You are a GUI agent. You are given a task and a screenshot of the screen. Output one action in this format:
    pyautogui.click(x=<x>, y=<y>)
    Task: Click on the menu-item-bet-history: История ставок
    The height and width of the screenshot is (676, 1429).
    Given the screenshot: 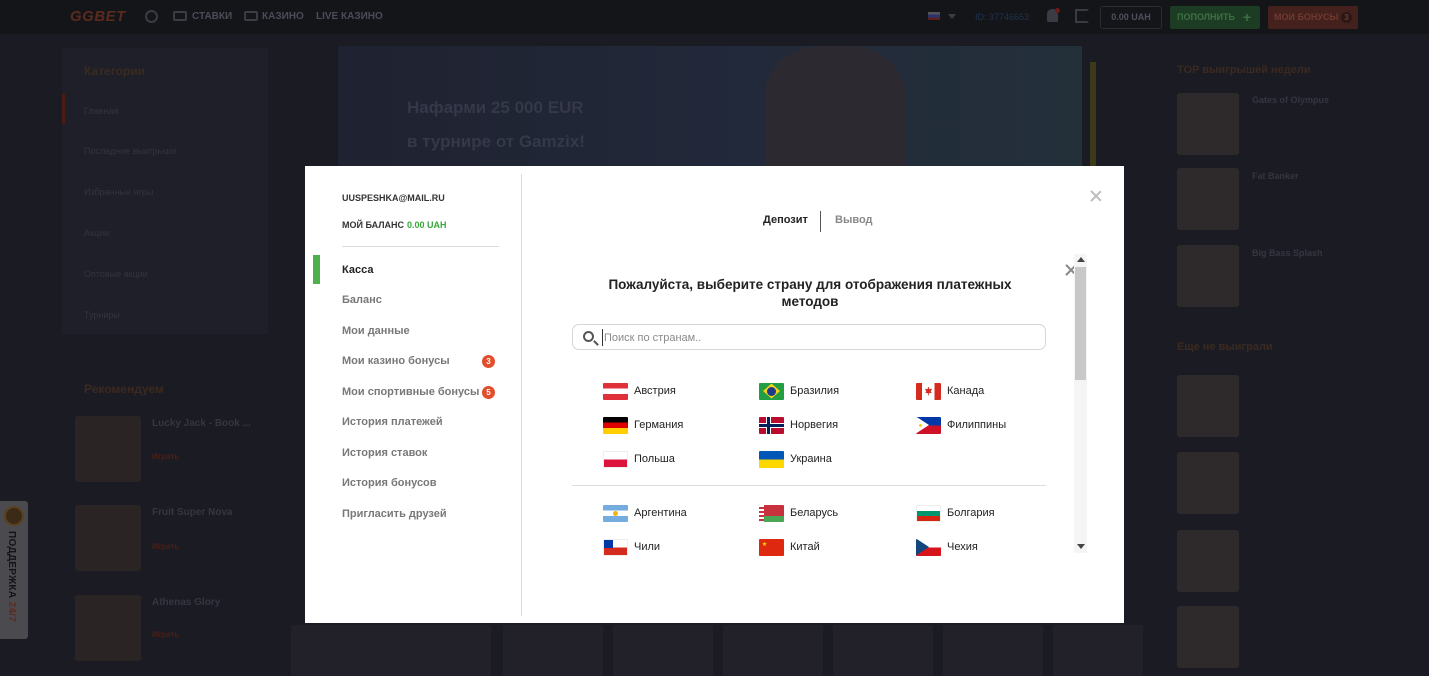 What is the action you would take?
    pyautogui.click(x=384, y=453)
    